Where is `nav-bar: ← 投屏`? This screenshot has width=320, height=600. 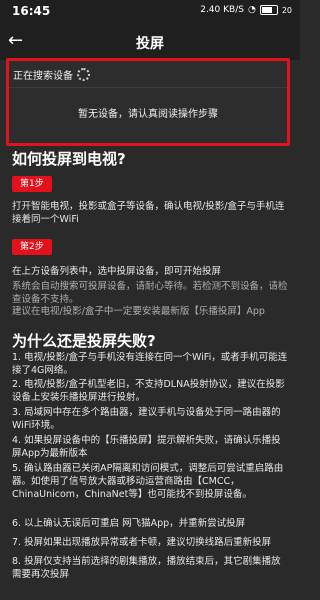
nav-bar: ← 投屏 is located at coordinates (150, 42).